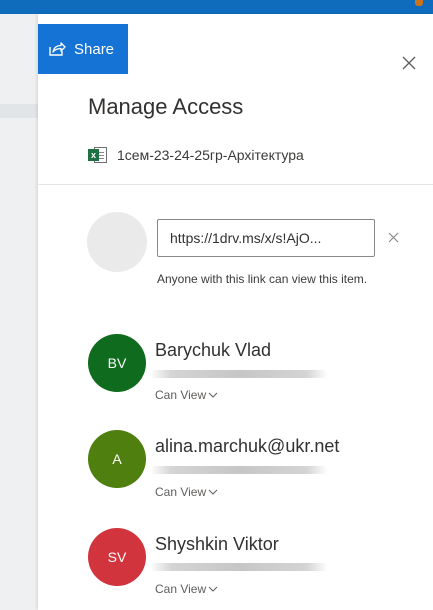 This screenshot has height=610, width=433. I want to click on avatar: BV, so click(117, 363).